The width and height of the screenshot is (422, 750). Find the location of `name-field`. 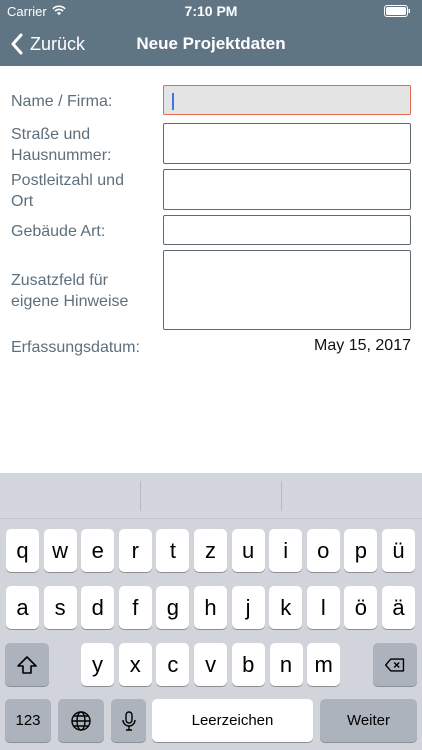

name-field is located at coordinates (287, 100).